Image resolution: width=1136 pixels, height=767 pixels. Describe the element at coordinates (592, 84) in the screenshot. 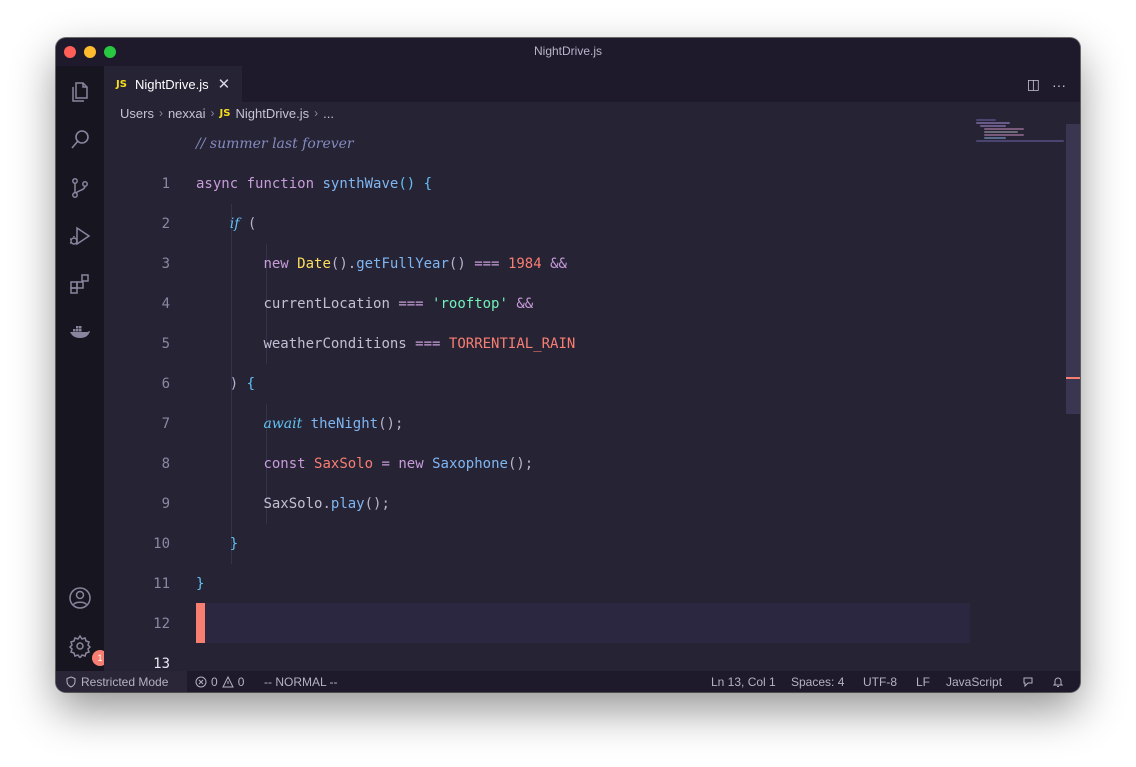

I see `tab-bar: JS NightDrive.js ✕ ◫ ···` at that location.